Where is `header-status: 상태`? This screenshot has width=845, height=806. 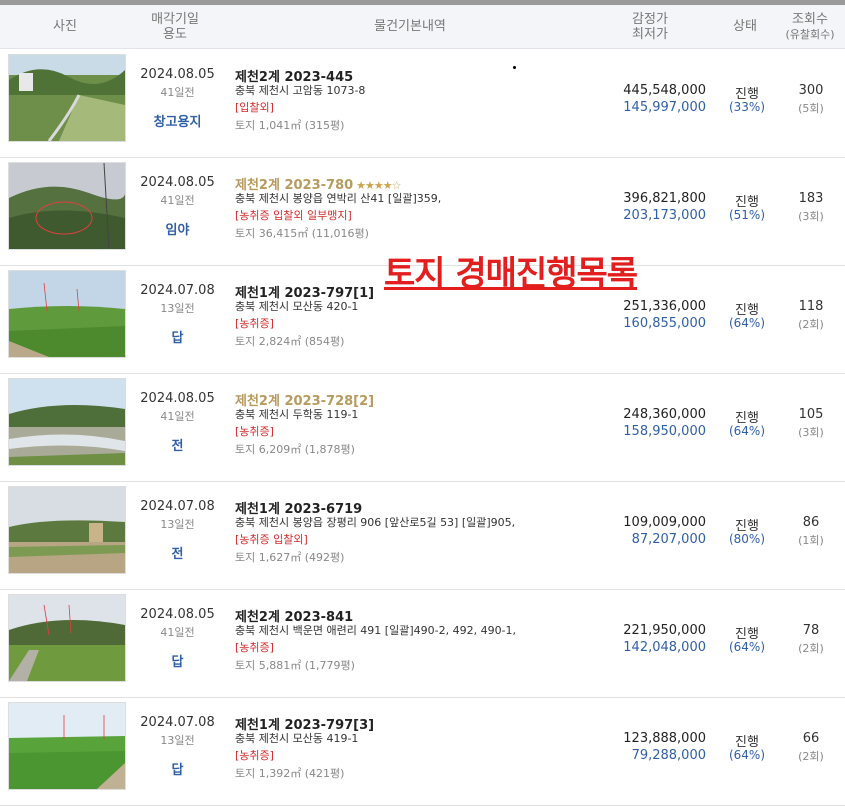
header-status: 상태 is located at coordinates (745, 26).